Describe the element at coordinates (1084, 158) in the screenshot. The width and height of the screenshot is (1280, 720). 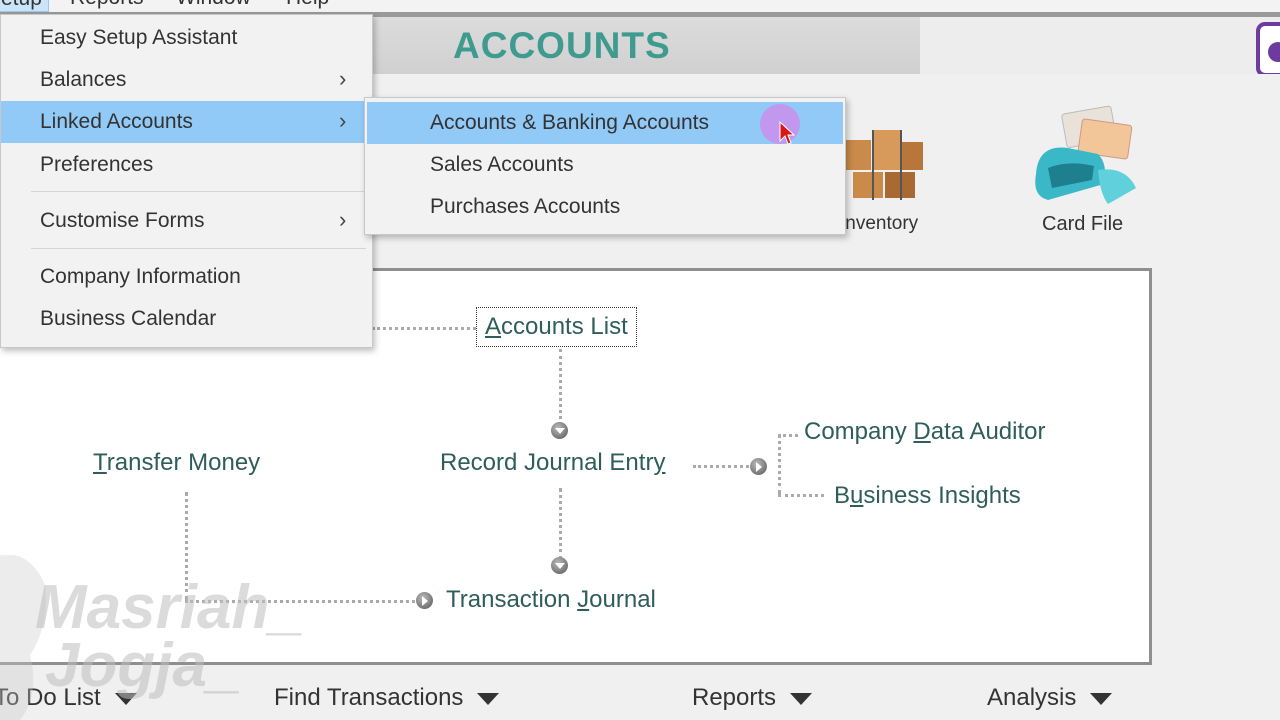
I see `card-file-icon` at that location.